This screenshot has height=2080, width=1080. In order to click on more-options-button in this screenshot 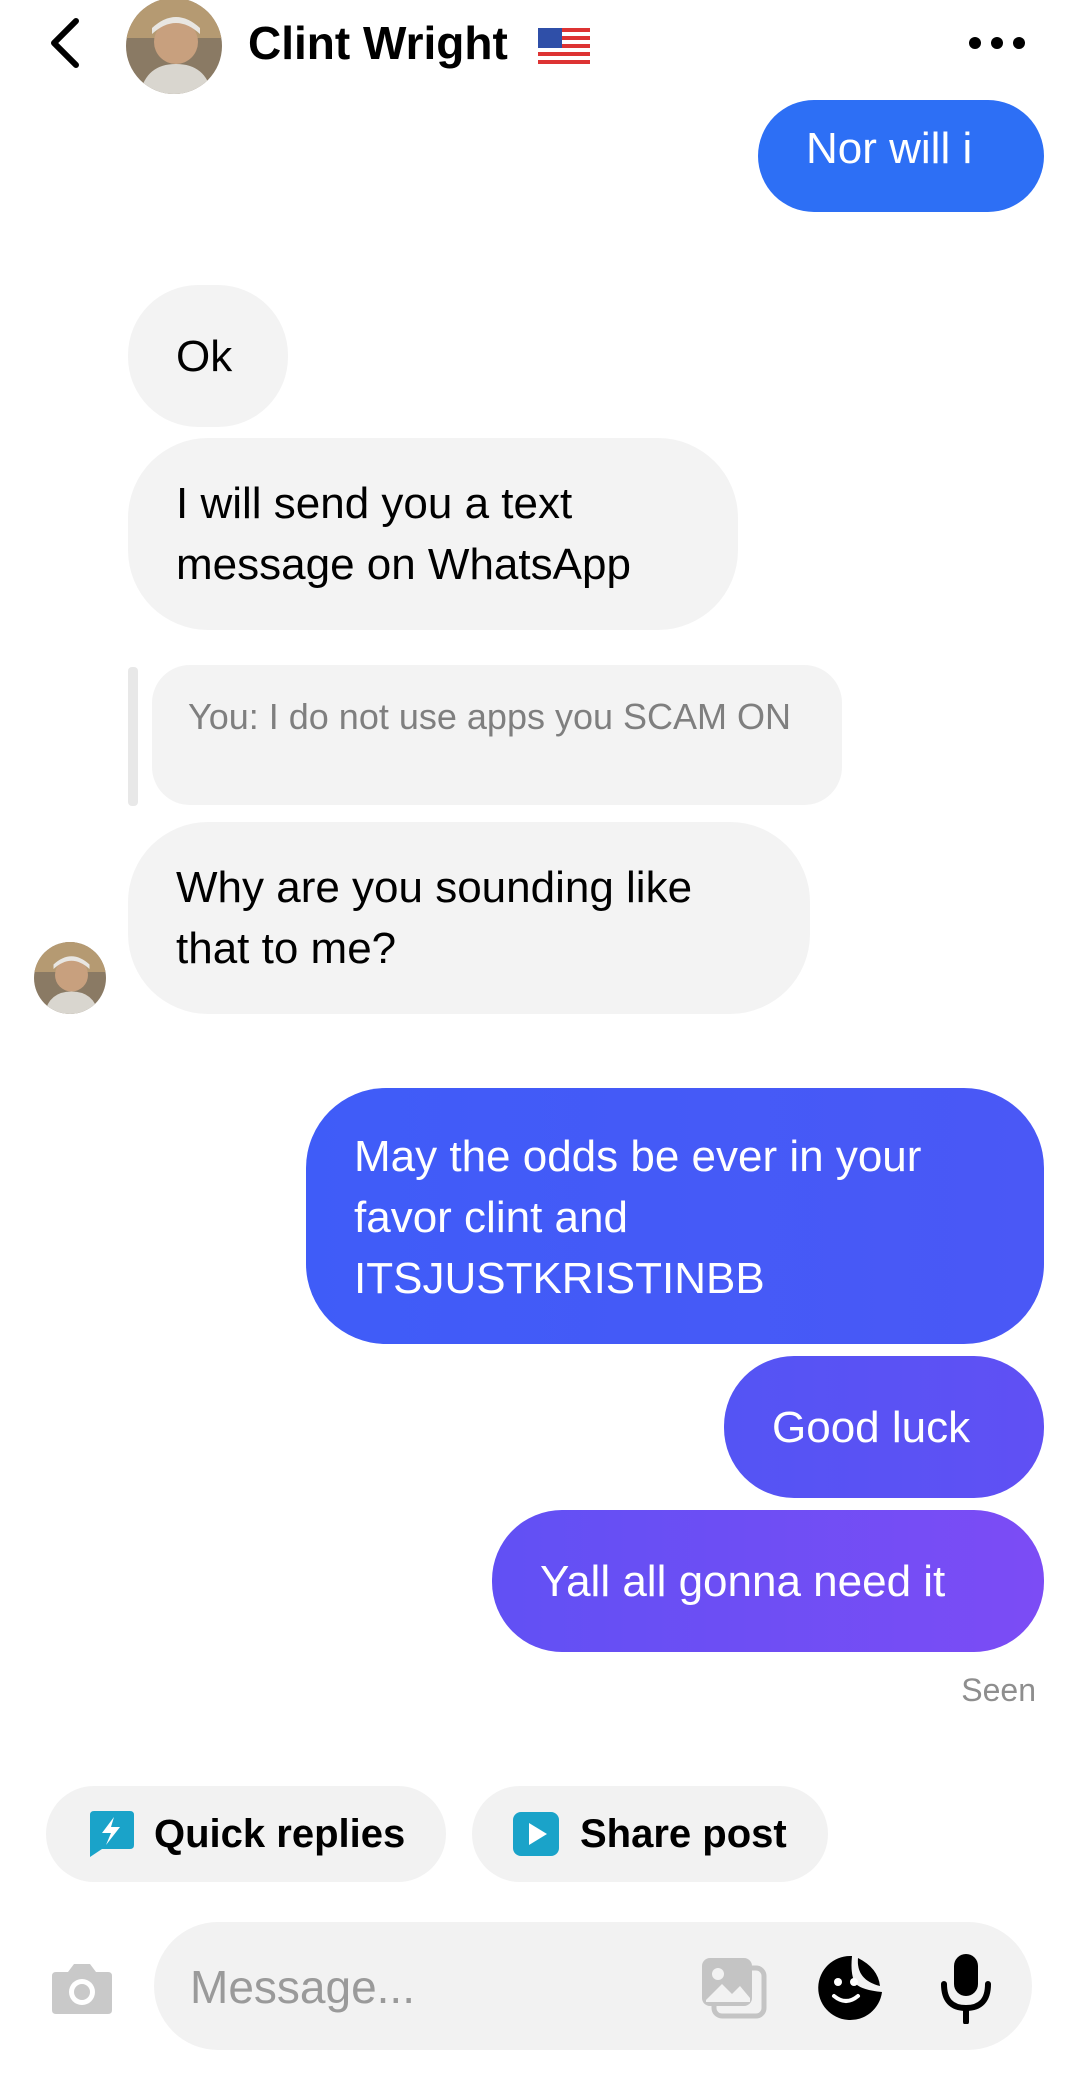, I will do `click(997, 43)`.